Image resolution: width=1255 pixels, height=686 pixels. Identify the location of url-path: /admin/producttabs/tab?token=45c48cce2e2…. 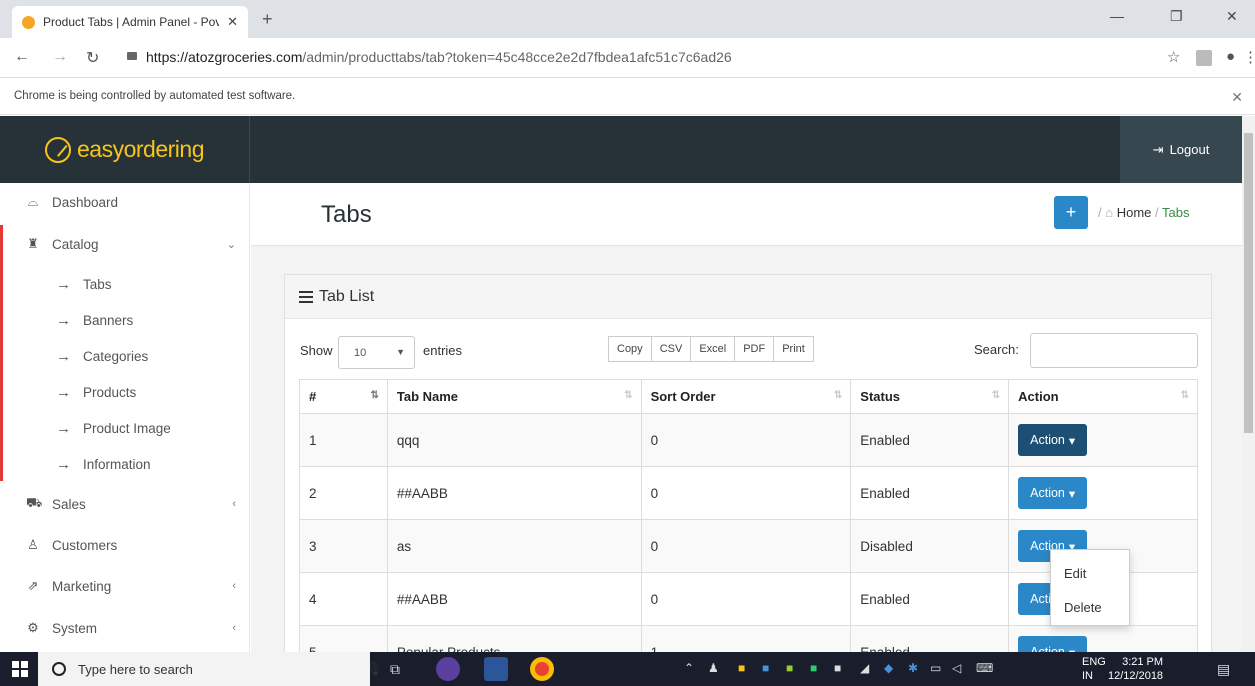
(517, 57).